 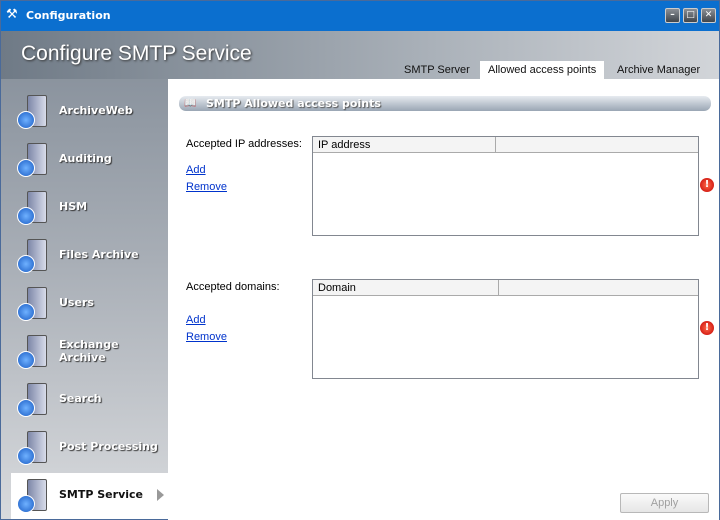 I want to click on sidebar-item-label: Search, so click(x=80, y=398).